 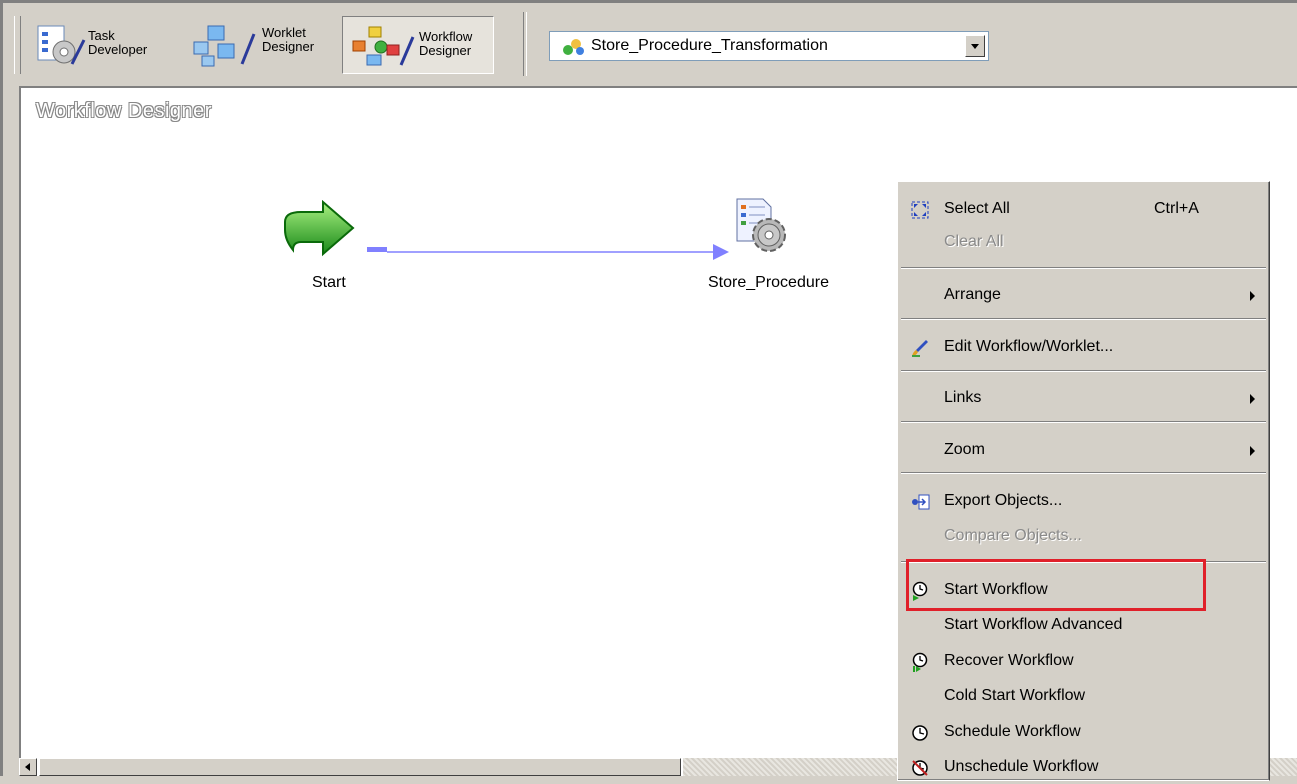 I want to click on workflow-select-value: Store_Procedure_Transformation, so click(x=709, y=45).